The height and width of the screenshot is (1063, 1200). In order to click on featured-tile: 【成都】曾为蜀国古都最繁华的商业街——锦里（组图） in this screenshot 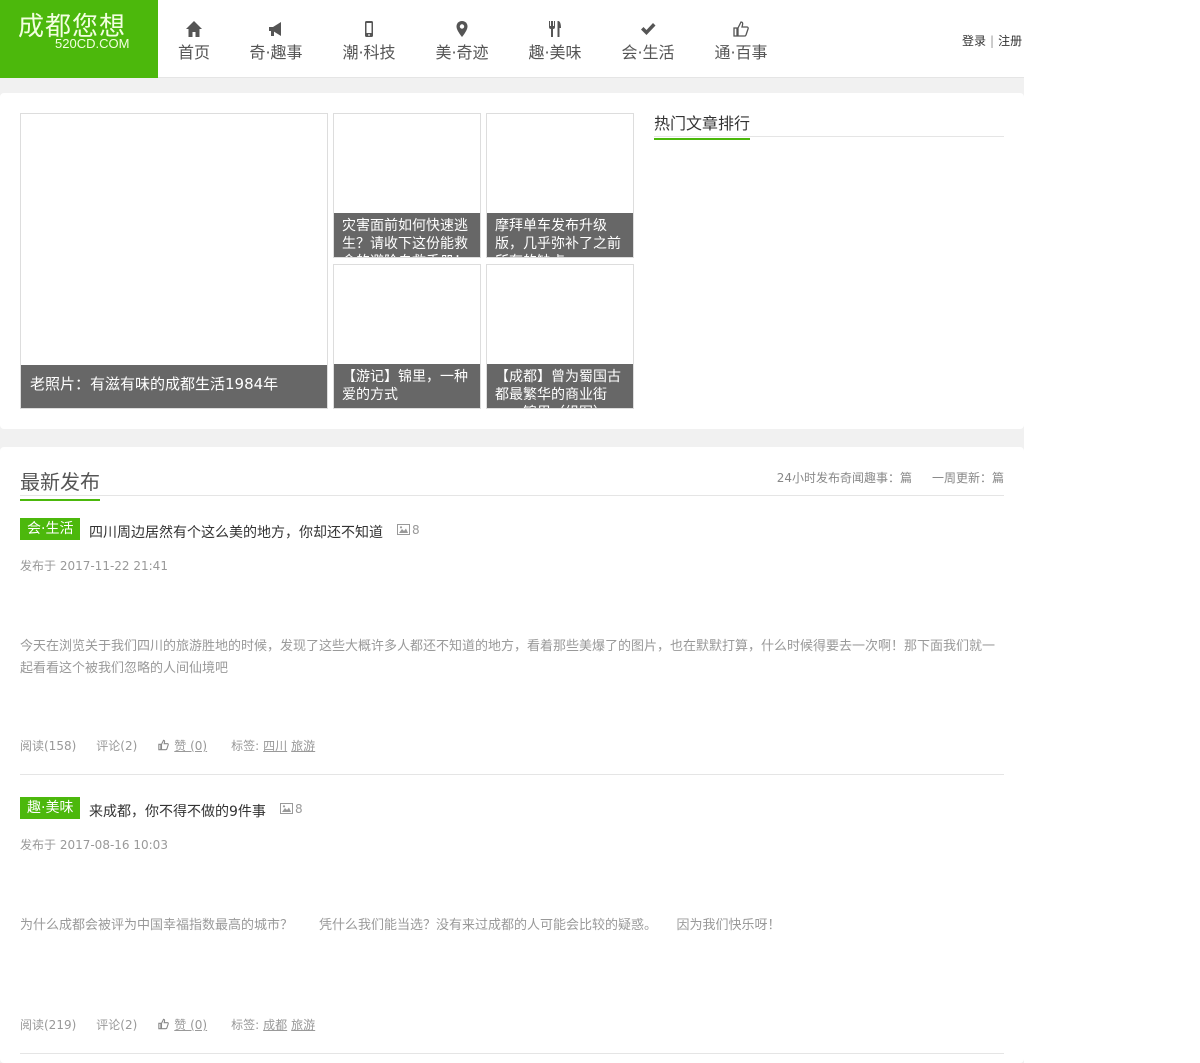, I will do `click(560, 336)`.